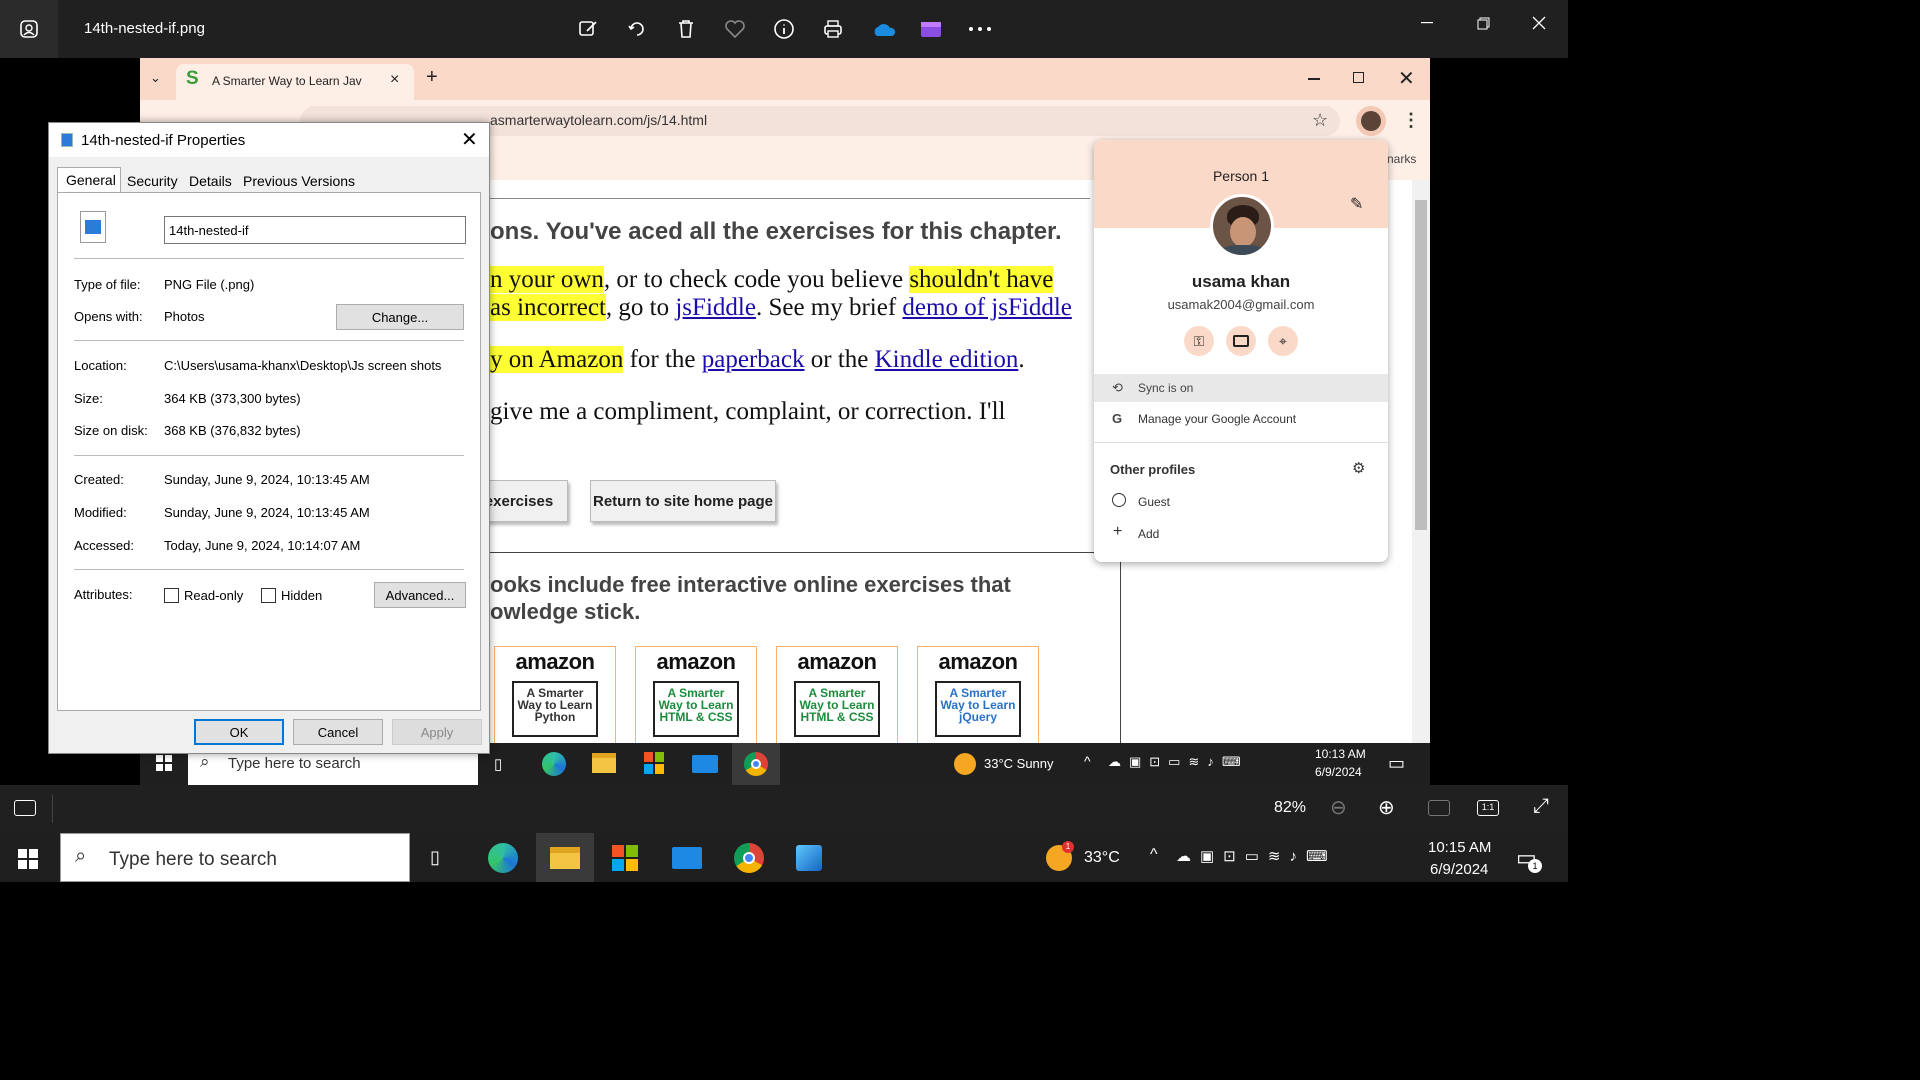 The width and height of the screenshot is (1920, 1080). I want to click on weather-icon, so click(965, 764).